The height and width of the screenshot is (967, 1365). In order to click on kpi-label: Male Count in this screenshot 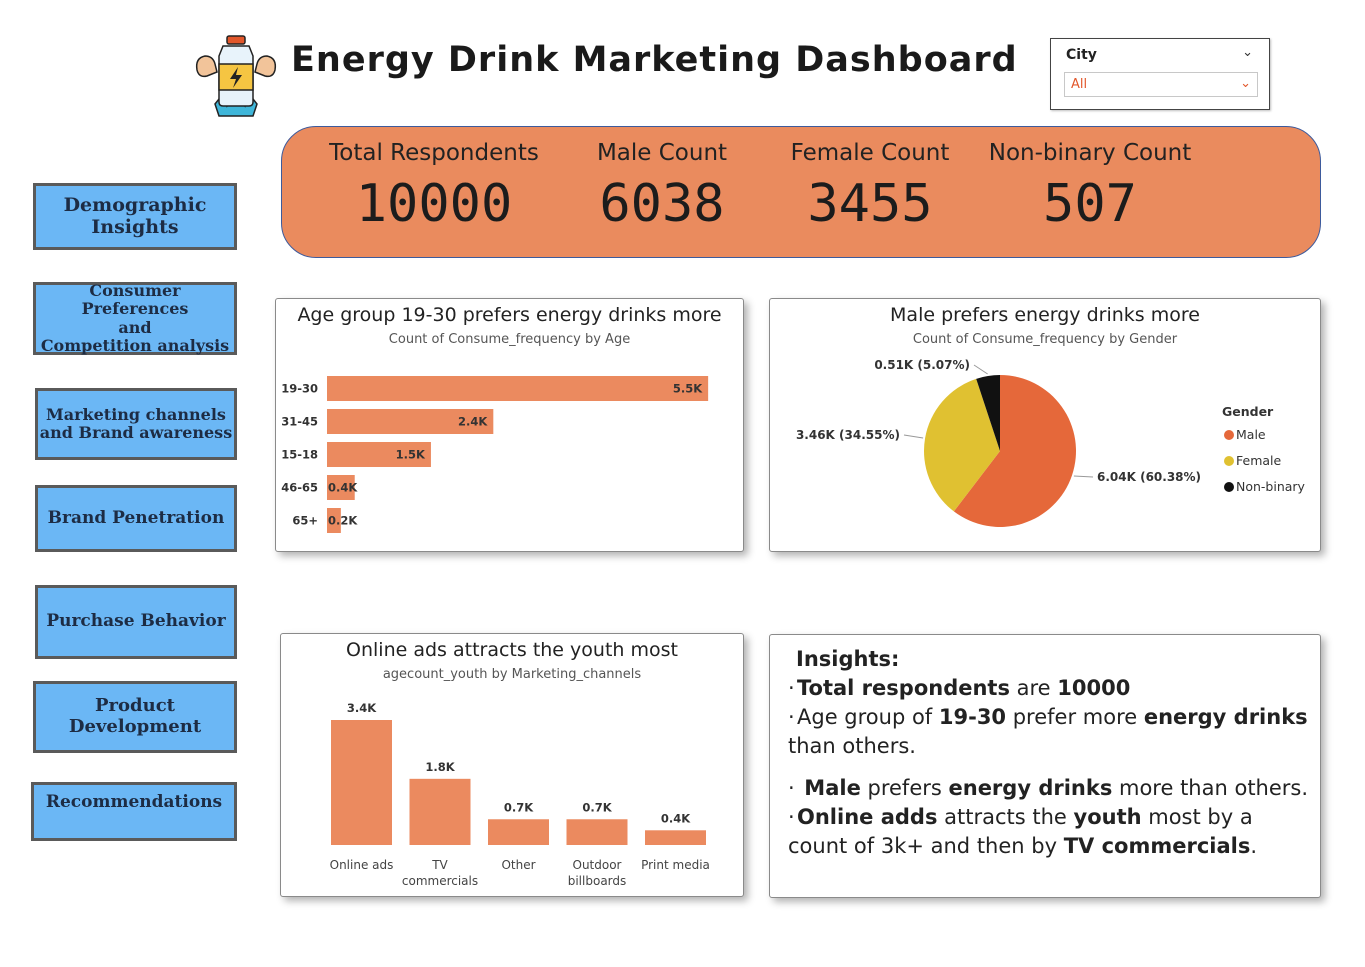, I will do `click(662, 153)`.